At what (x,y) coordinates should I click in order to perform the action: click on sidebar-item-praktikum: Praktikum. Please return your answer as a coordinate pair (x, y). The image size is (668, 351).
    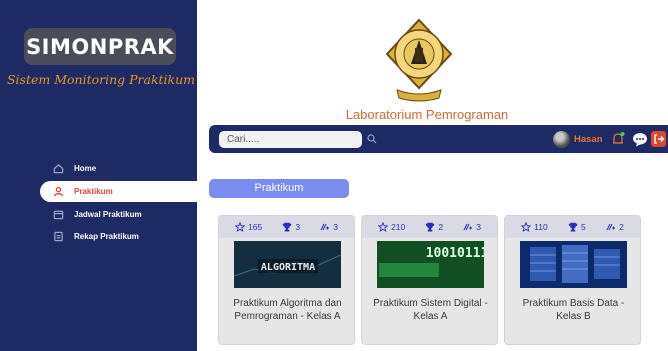
    Looking at the image, I should click on (118, 191).